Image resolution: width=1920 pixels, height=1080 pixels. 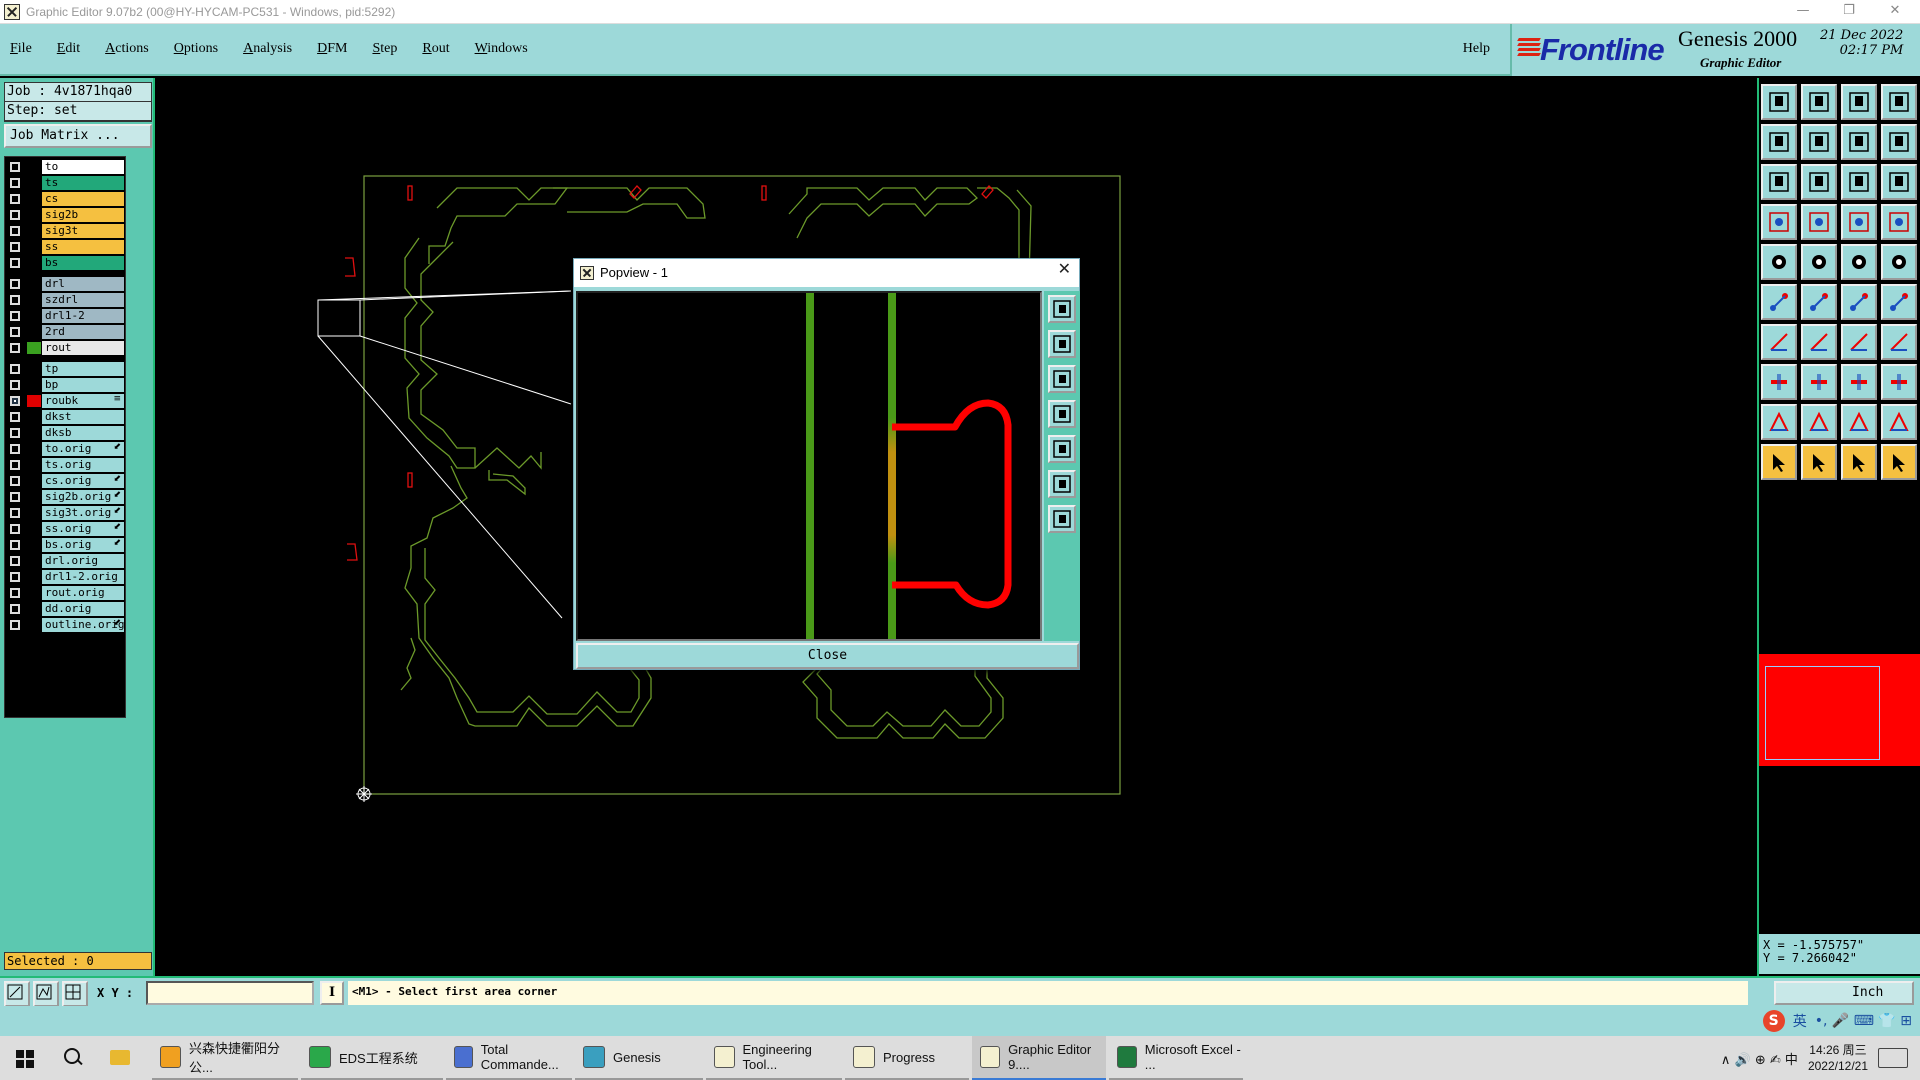 What do you see at coordinates (83, 348) in the screenshot?
I see `layer-name: rout` at bounding box center [83, 348].